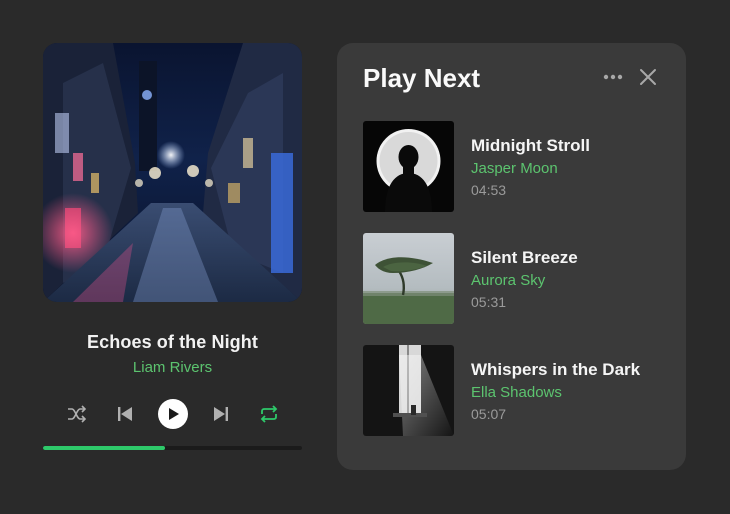 The height and width of the screenshot is (514, 730). I want to click on play-button, so click(173, 414).